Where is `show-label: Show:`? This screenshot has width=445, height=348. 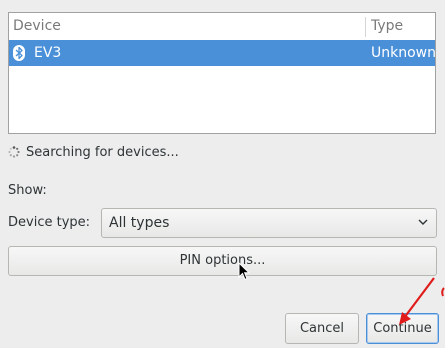 show-label: Show: is located at coordinates (27, 190).